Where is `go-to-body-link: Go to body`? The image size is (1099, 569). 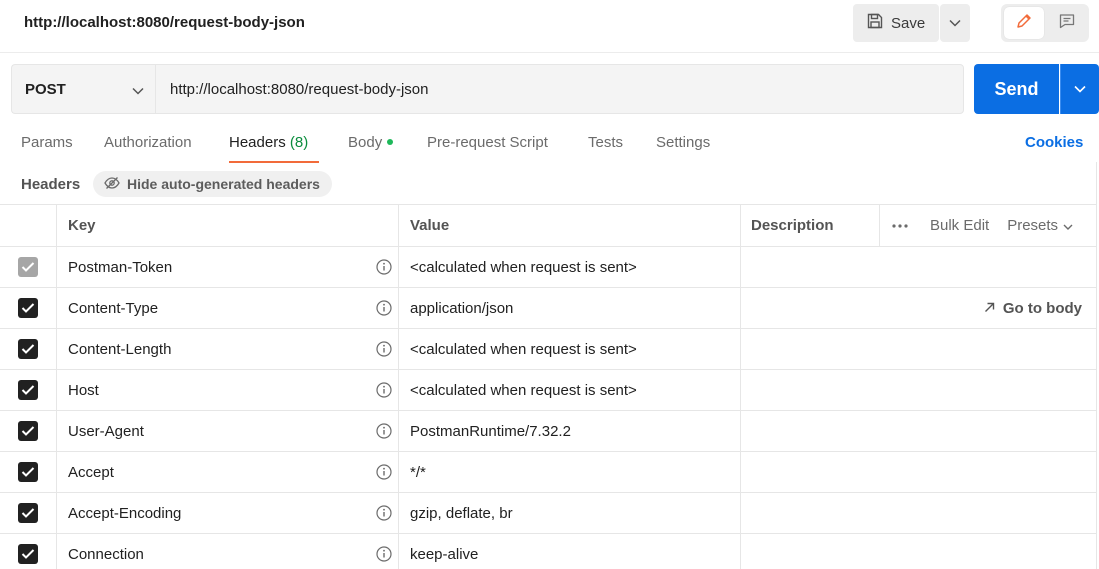 go-to-body-link: Go to body is located at coordinates (1033, 308).